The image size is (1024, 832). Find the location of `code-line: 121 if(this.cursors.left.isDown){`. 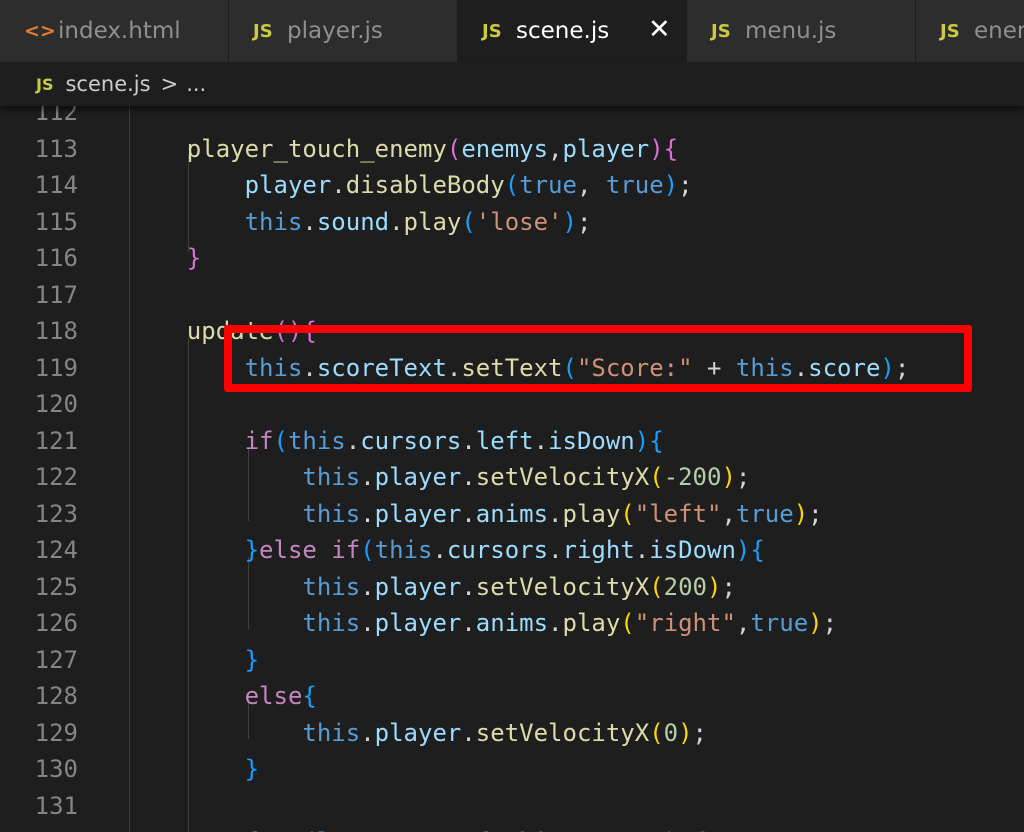

code-line: 121 if(this.cursors.left.isDown){ is located at coordinates (512, 441).